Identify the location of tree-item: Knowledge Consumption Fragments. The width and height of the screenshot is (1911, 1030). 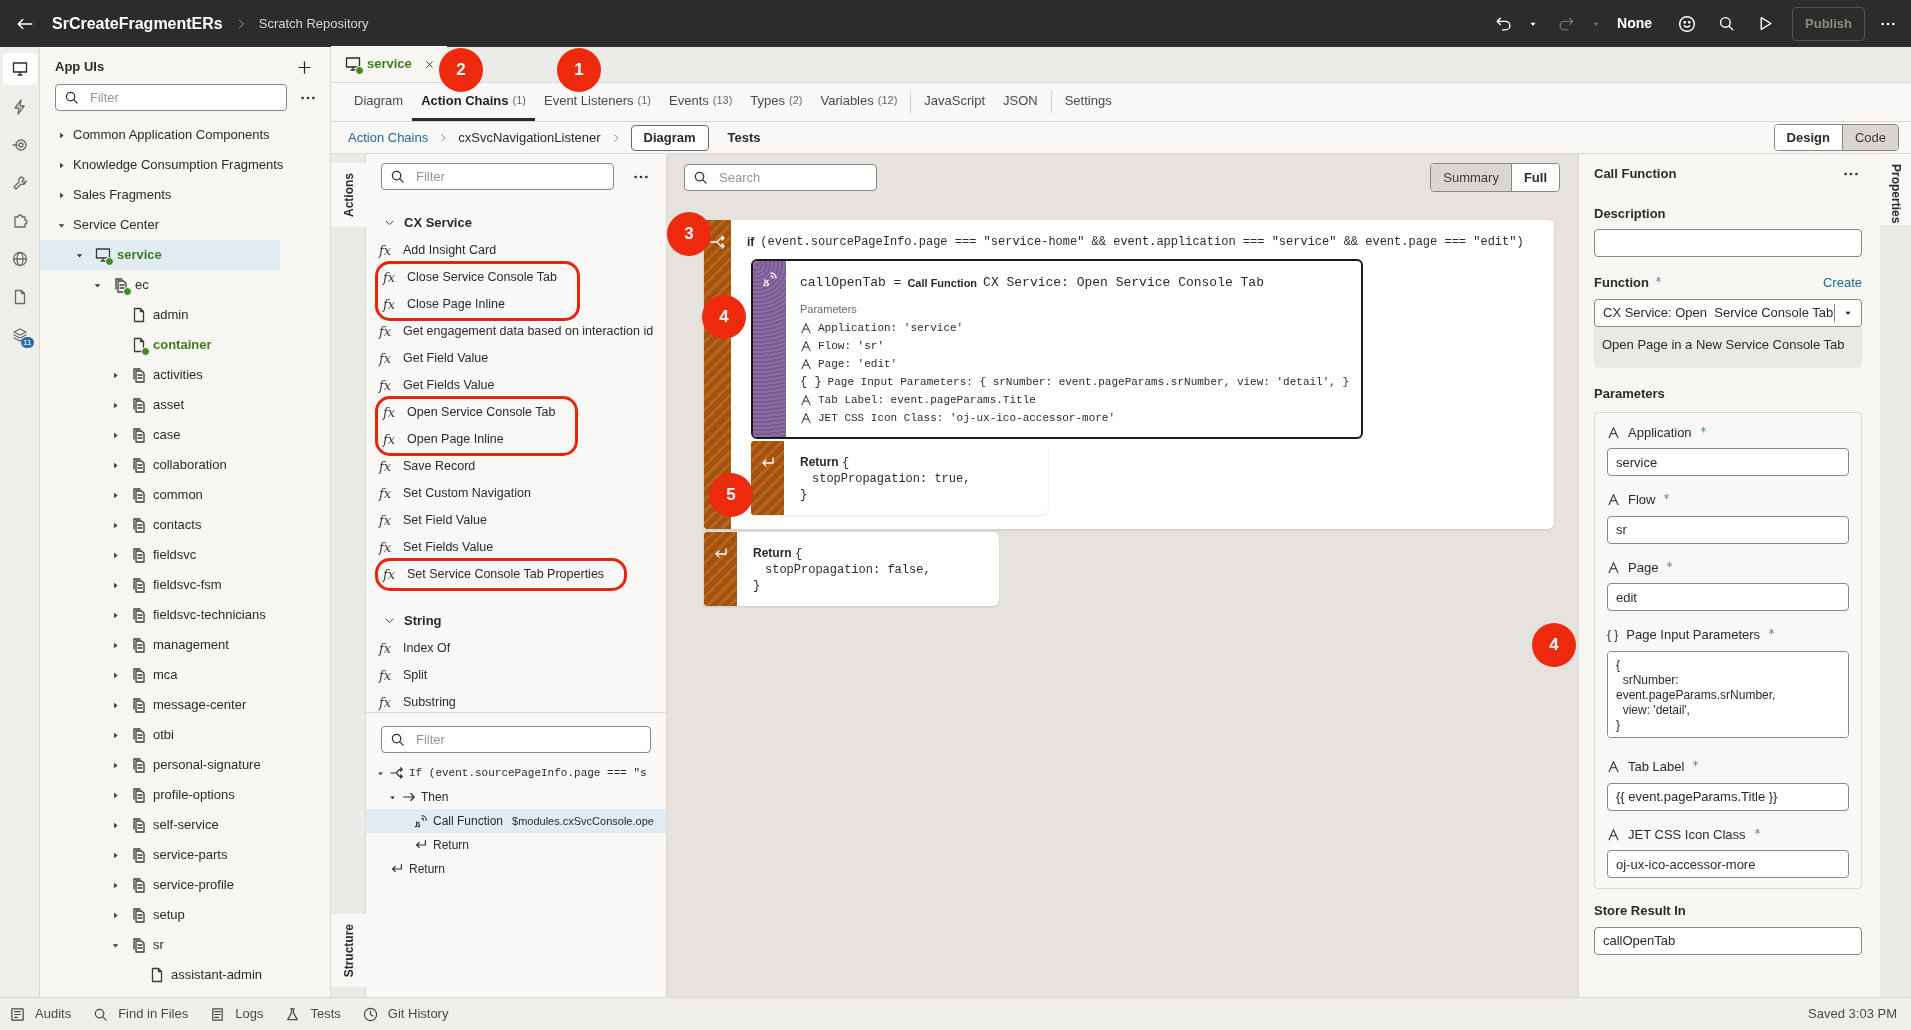
(185, 165).